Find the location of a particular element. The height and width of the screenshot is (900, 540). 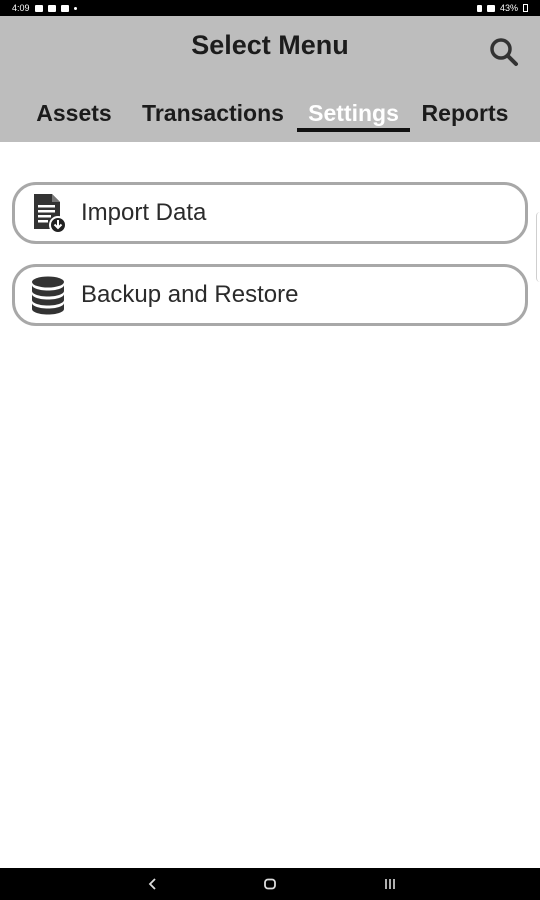

tab-settings: Settings is located at coordinates (353, 121).